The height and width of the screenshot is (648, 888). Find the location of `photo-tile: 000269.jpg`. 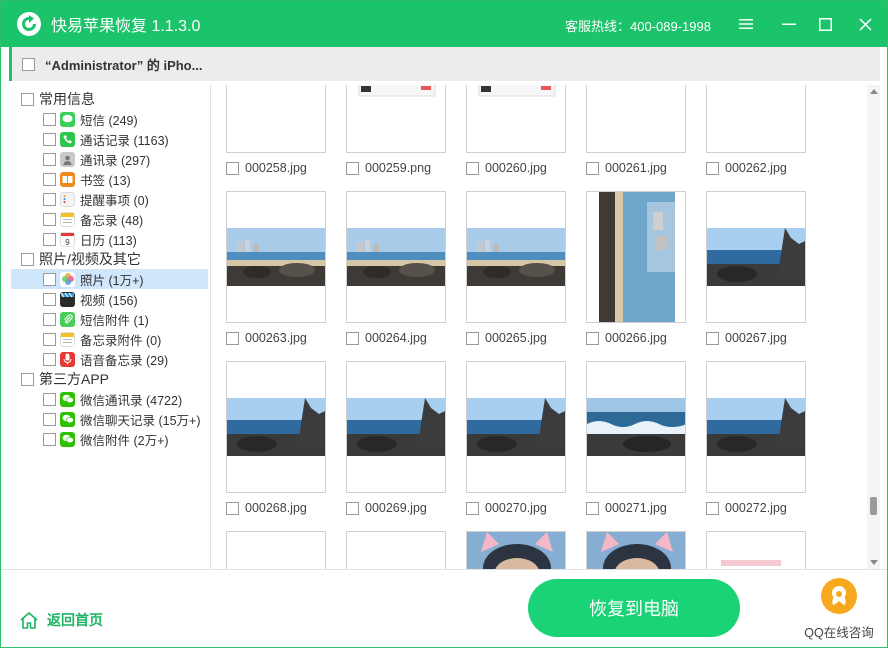

photo-tile: 000269.jpg is located at coordinates (392, 438).